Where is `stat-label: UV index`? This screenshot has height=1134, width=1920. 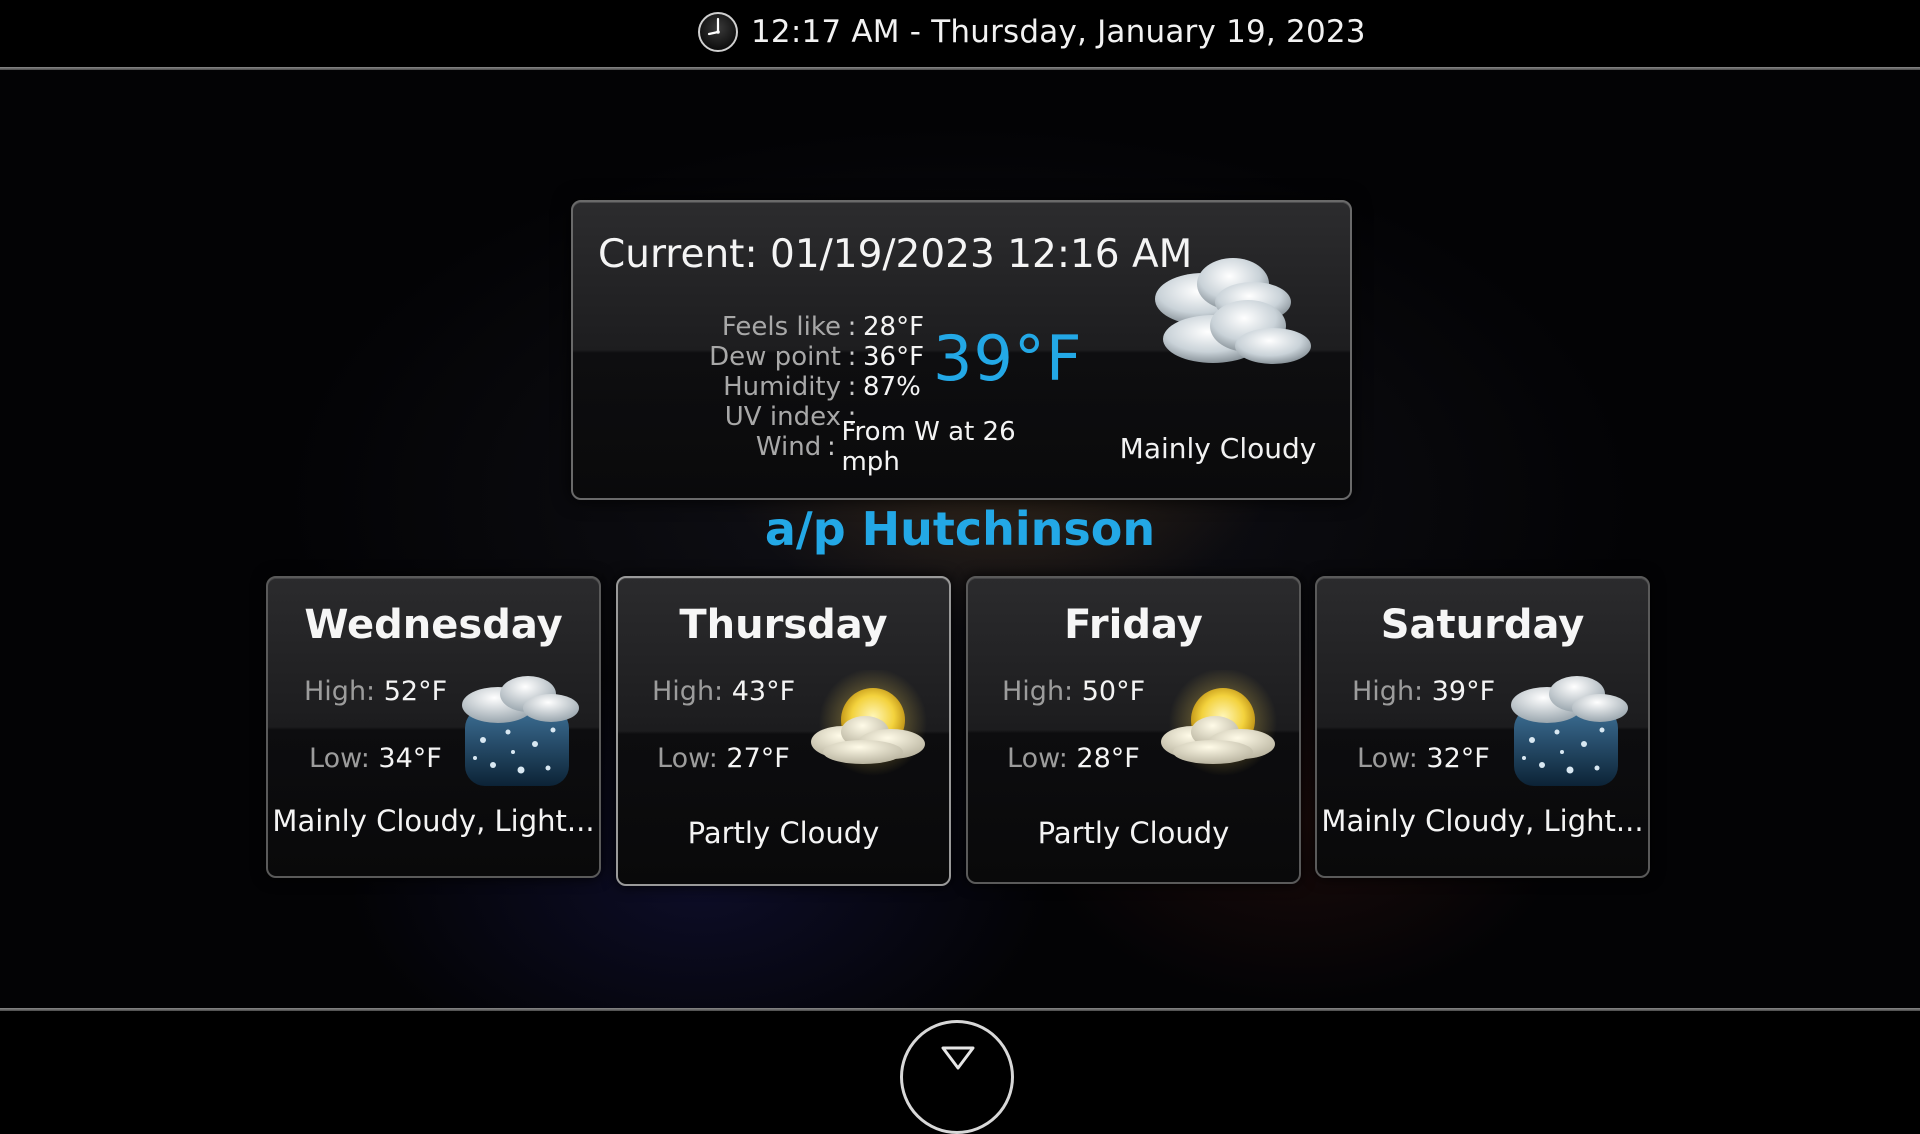 stat-label: UV index is located at coordinates (782, 417).